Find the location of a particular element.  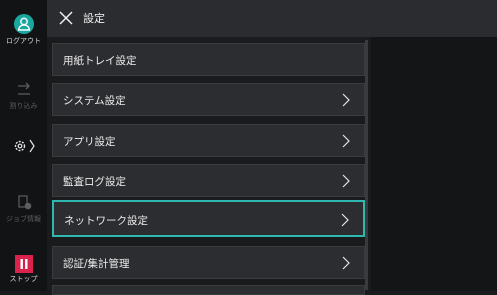

scrollbar is located at coordinates (366, 165).